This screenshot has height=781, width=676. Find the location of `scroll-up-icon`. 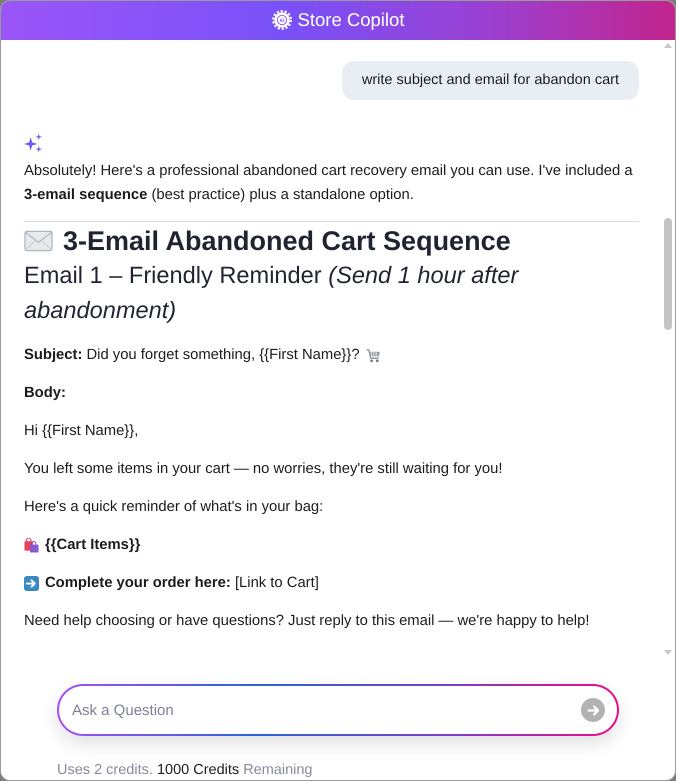

scroll-up-icon is located at coordinates (668, 45).